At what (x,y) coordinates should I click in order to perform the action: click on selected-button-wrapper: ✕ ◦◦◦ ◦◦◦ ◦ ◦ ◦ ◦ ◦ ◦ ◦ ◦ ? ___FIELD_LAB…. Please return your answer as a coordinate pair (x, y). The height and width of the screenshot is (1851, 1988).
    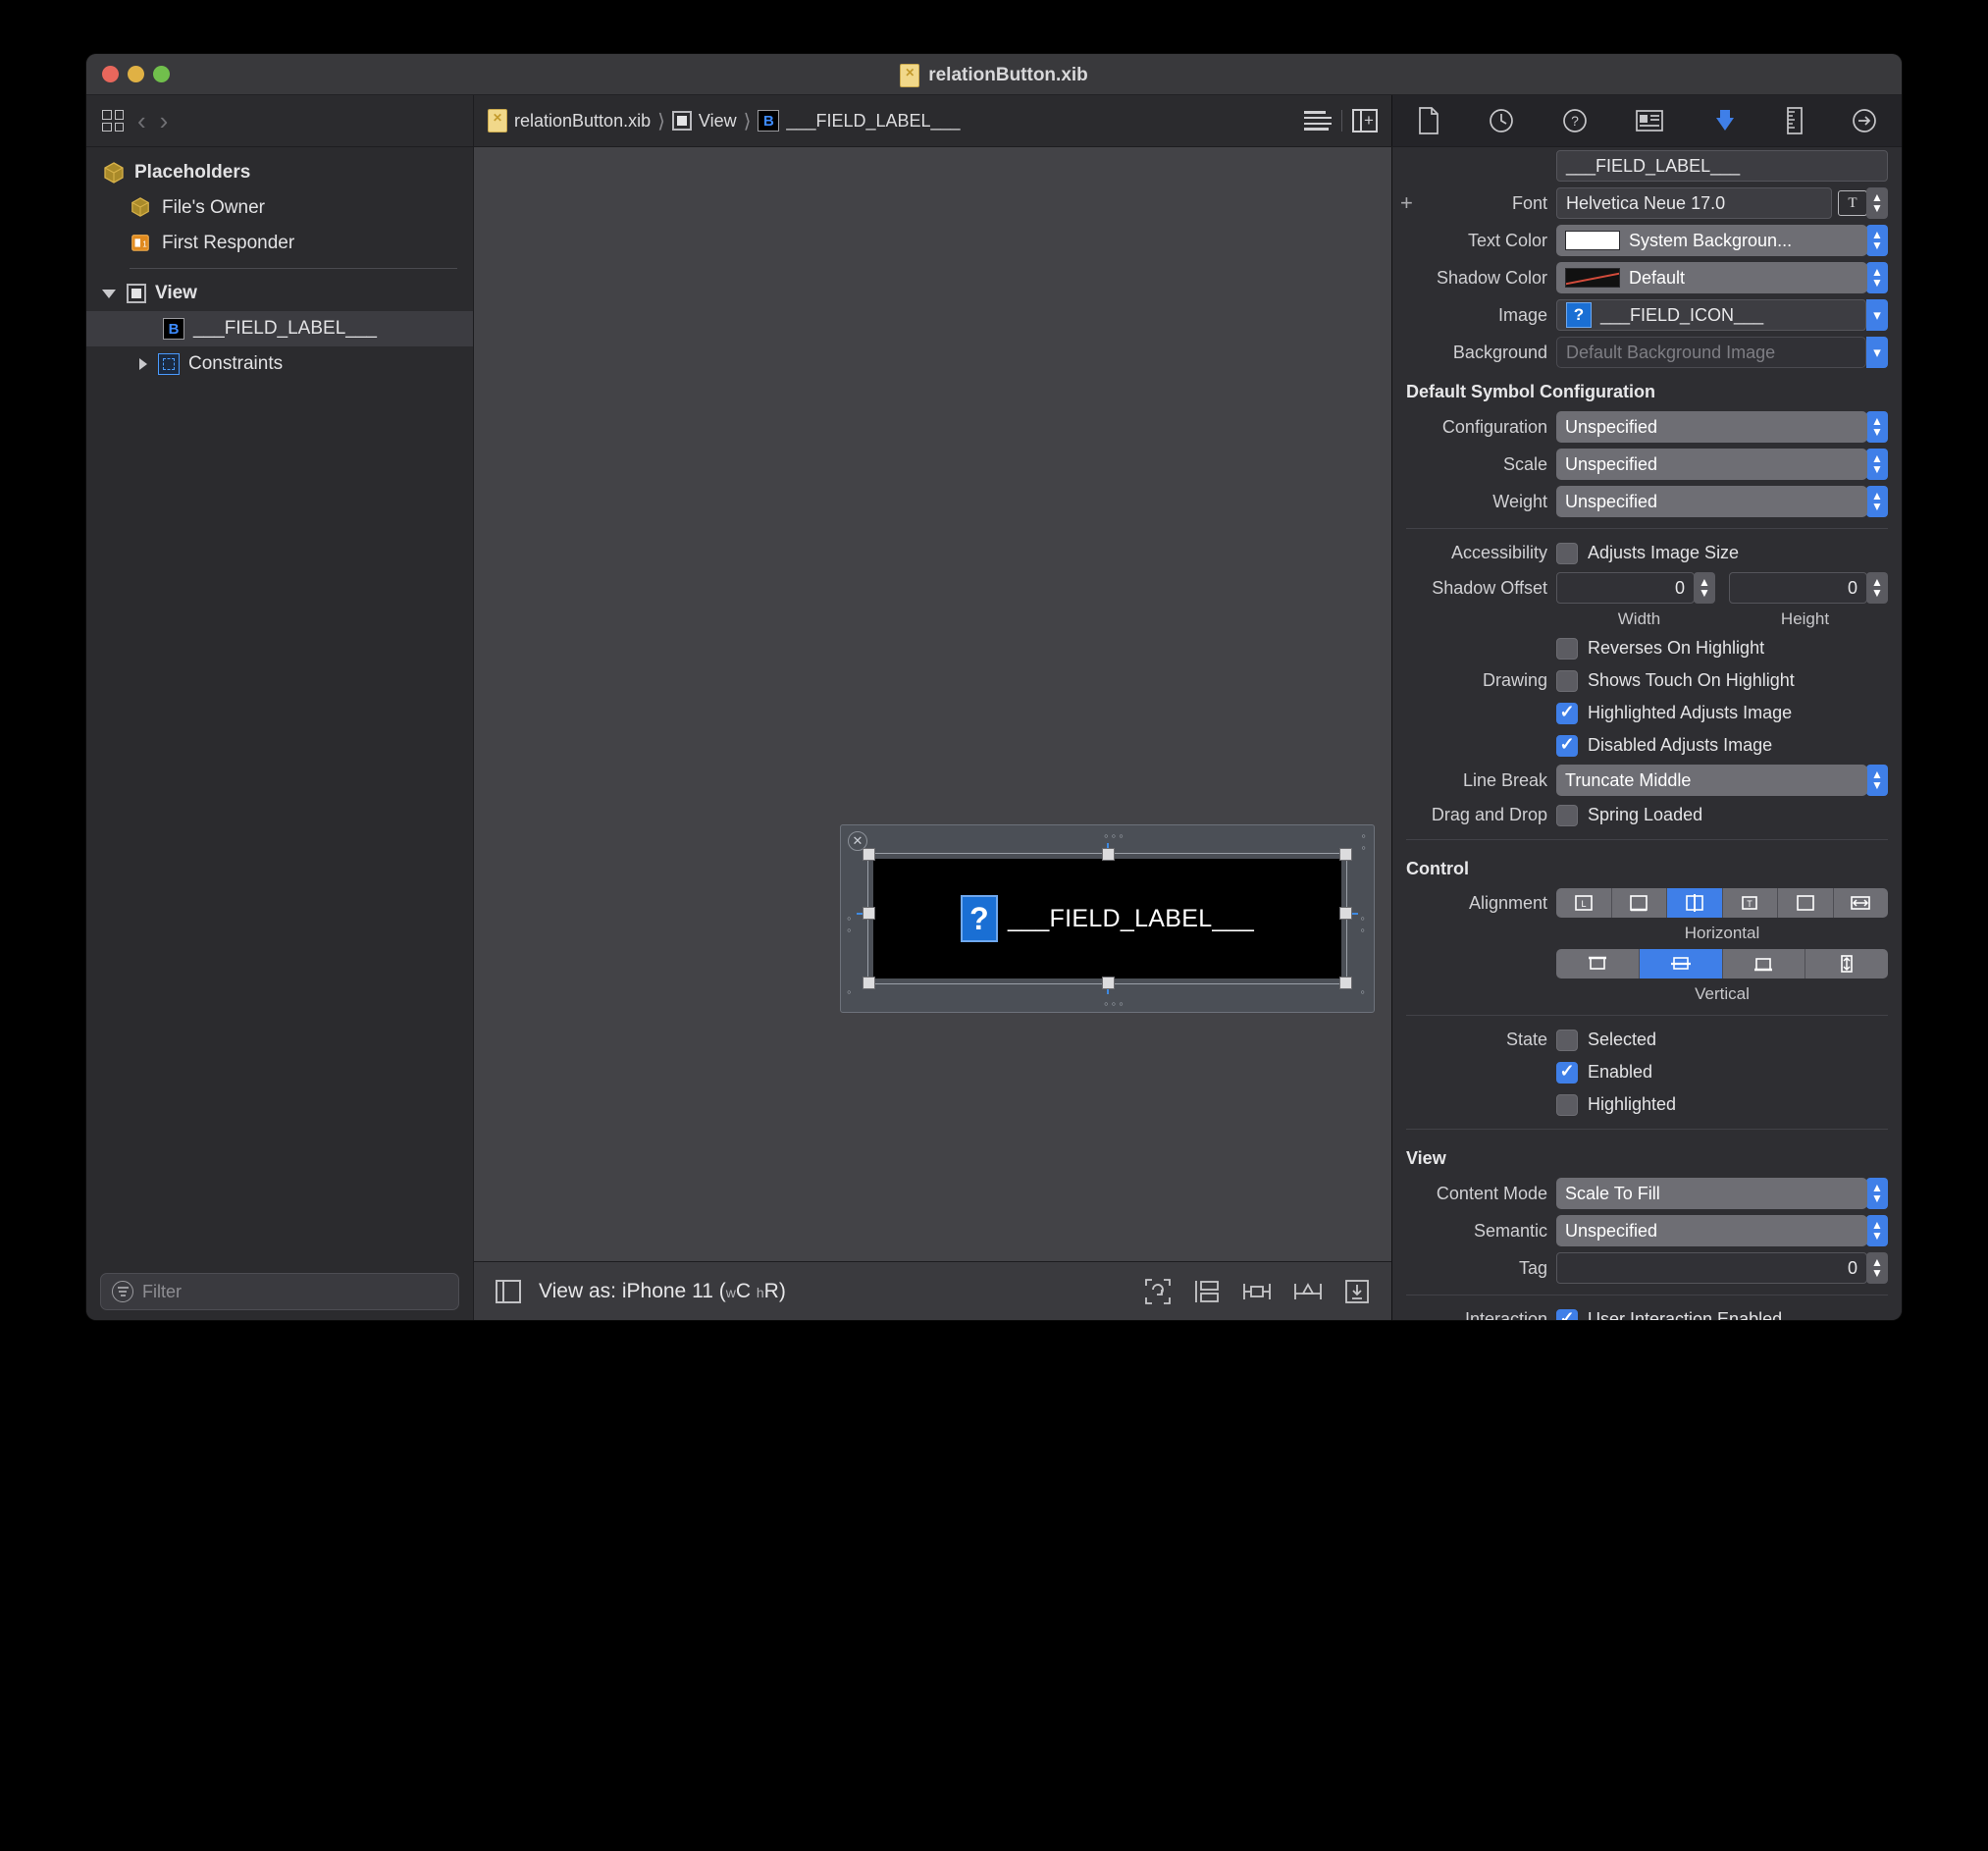
    Looking at the image, I should click on (1107, 918).